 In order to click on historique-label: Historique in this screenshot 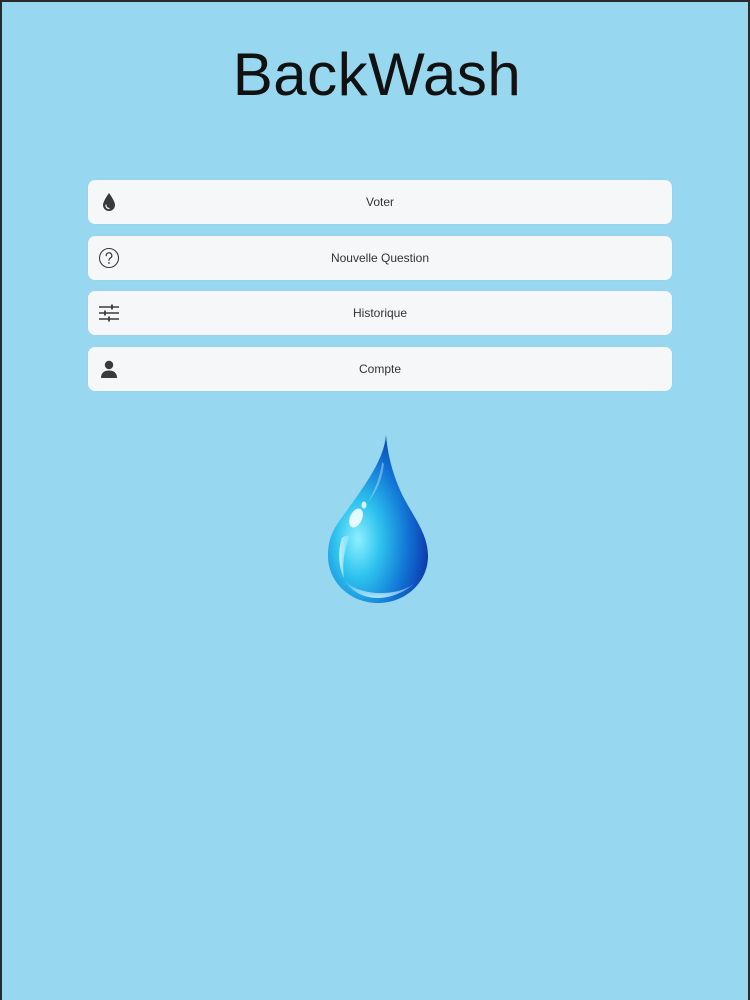, I will do `click(380, 313)`.